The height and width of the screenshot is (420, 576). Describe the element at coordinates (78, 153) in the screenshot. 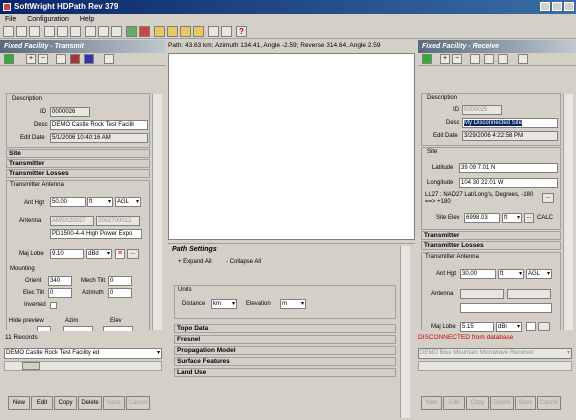

I see `section-site: Site` at that location.